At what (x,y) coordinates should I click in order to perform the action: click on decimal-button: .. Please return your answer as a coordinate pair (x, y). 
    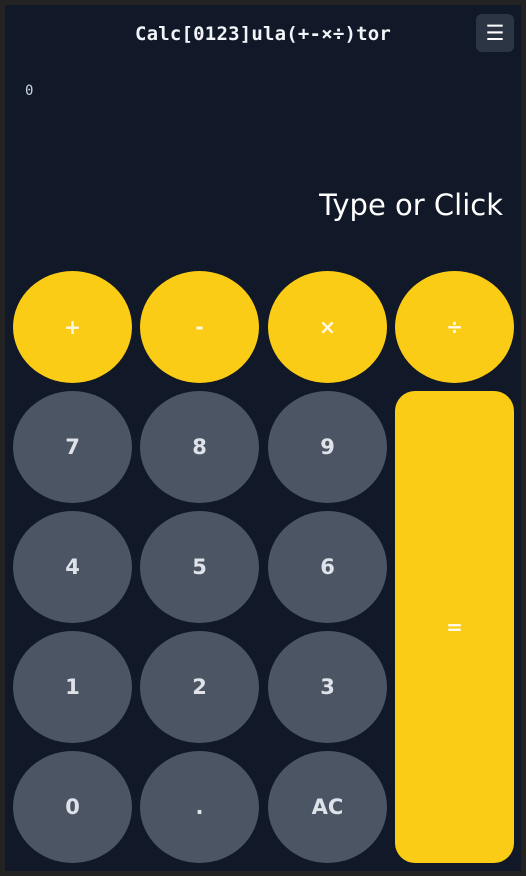
    Looking at the image, I should click on (199, 807).